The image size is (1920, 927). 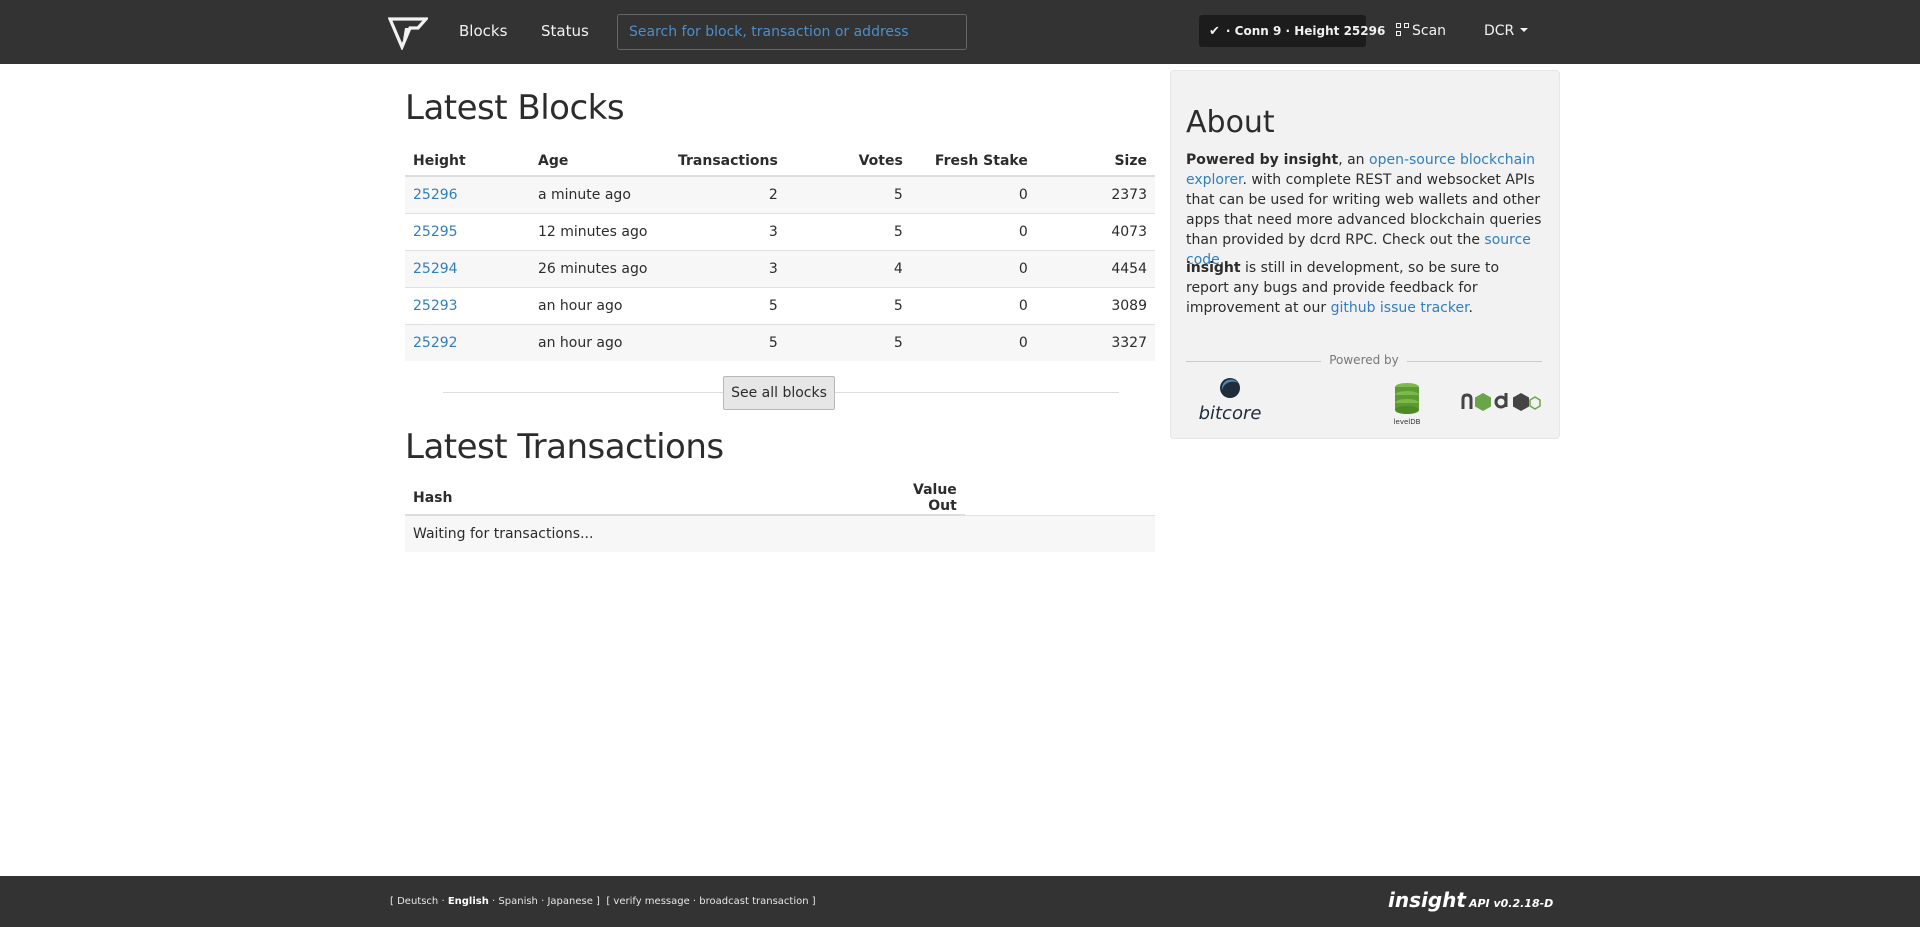 What do you see at coordinates (435, 306) in the screenshot?
I see `block-height-link: 25293` at bounding box center [435, 306].